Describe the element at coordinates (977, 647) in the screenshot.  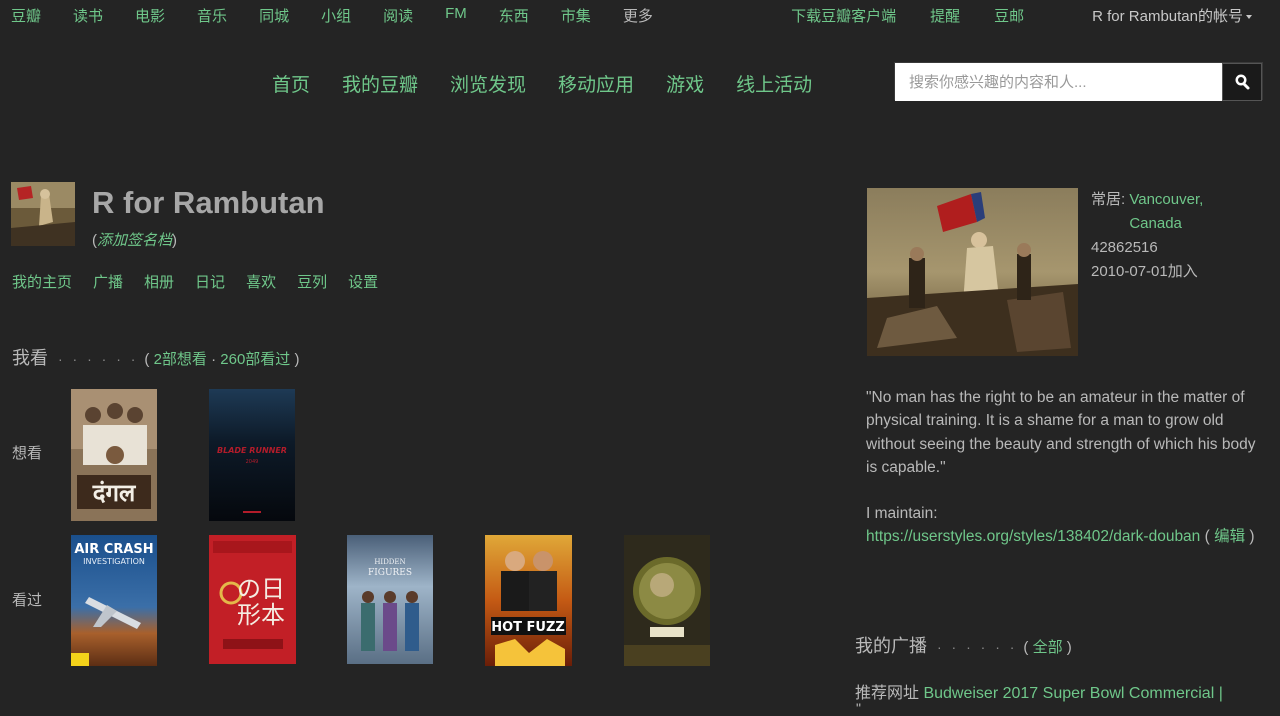
I see `broadcast-dots: · · · · · ·` at that location.